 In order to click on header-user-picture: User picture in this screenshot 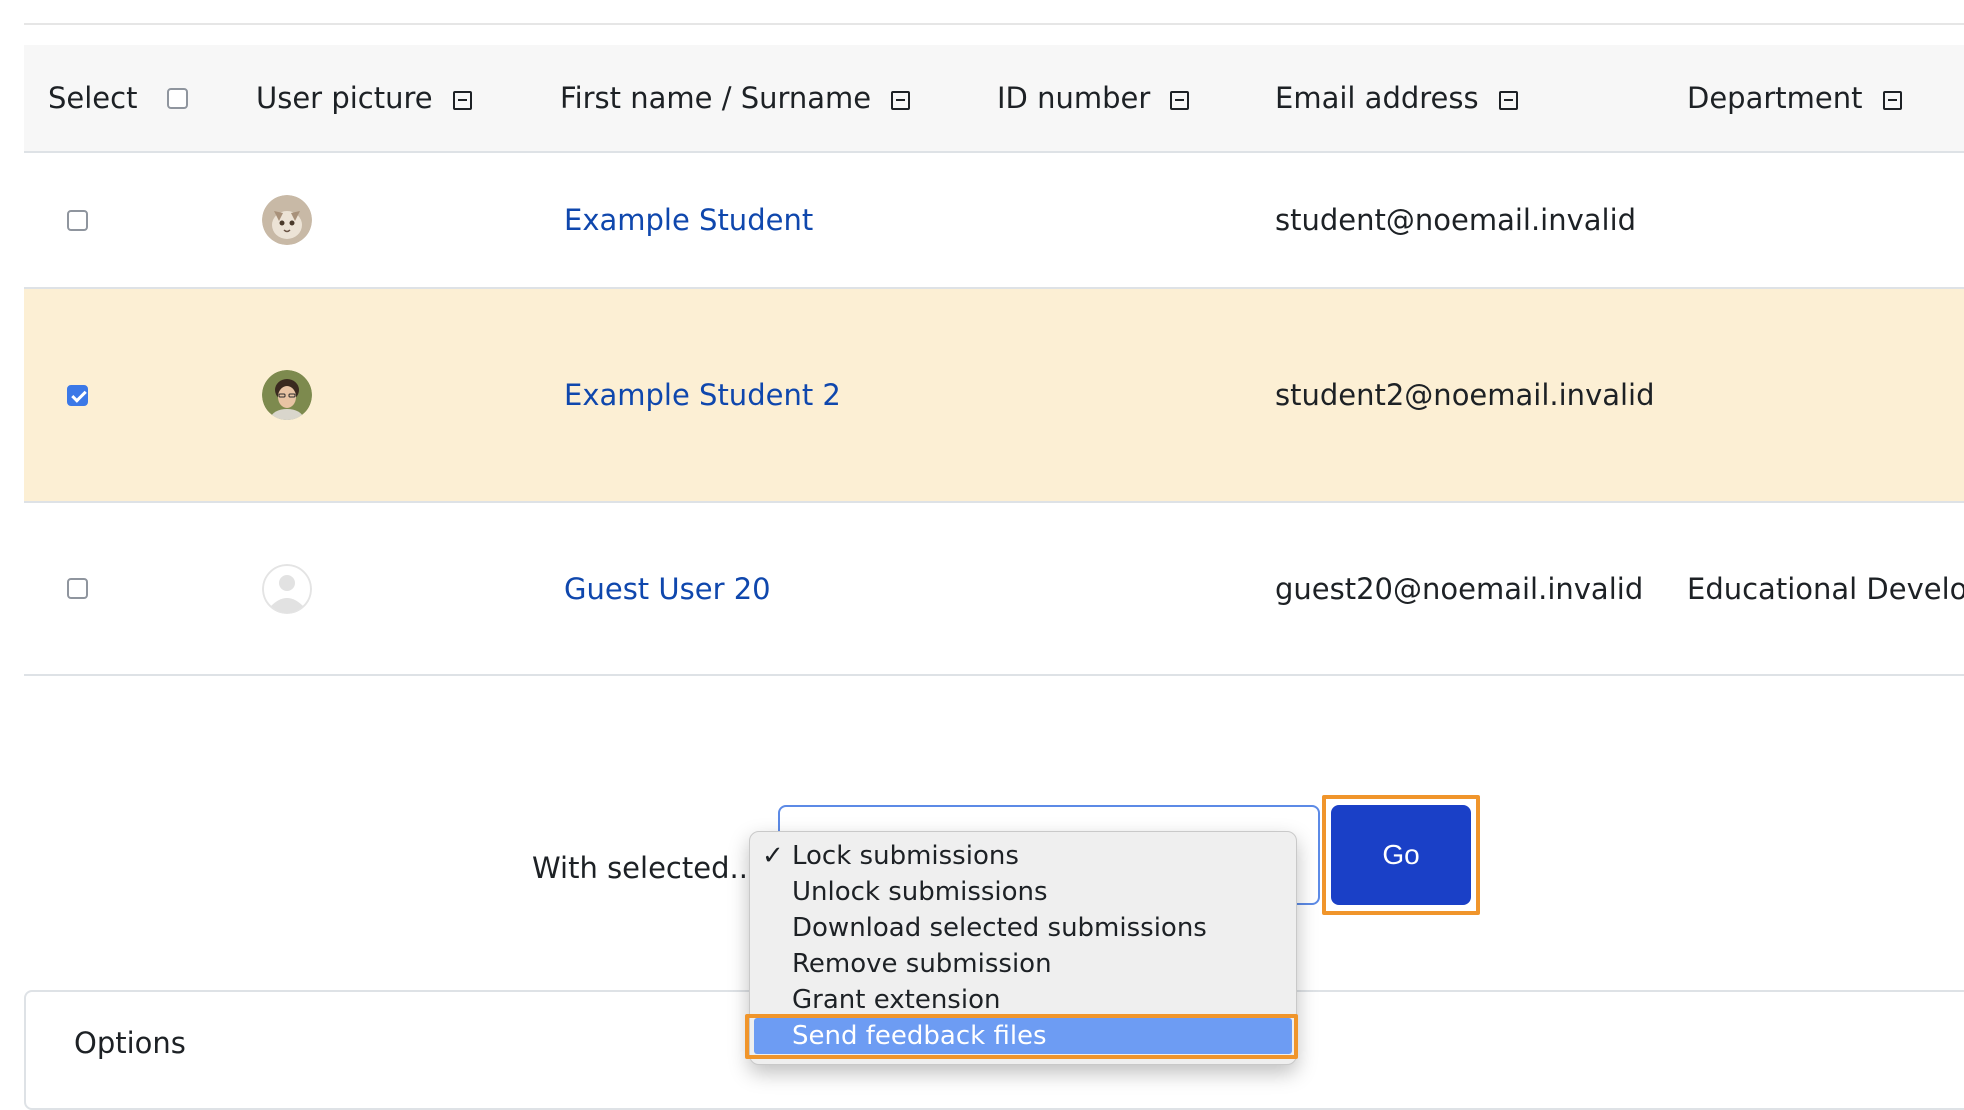, I will do `click(364, 98)`.